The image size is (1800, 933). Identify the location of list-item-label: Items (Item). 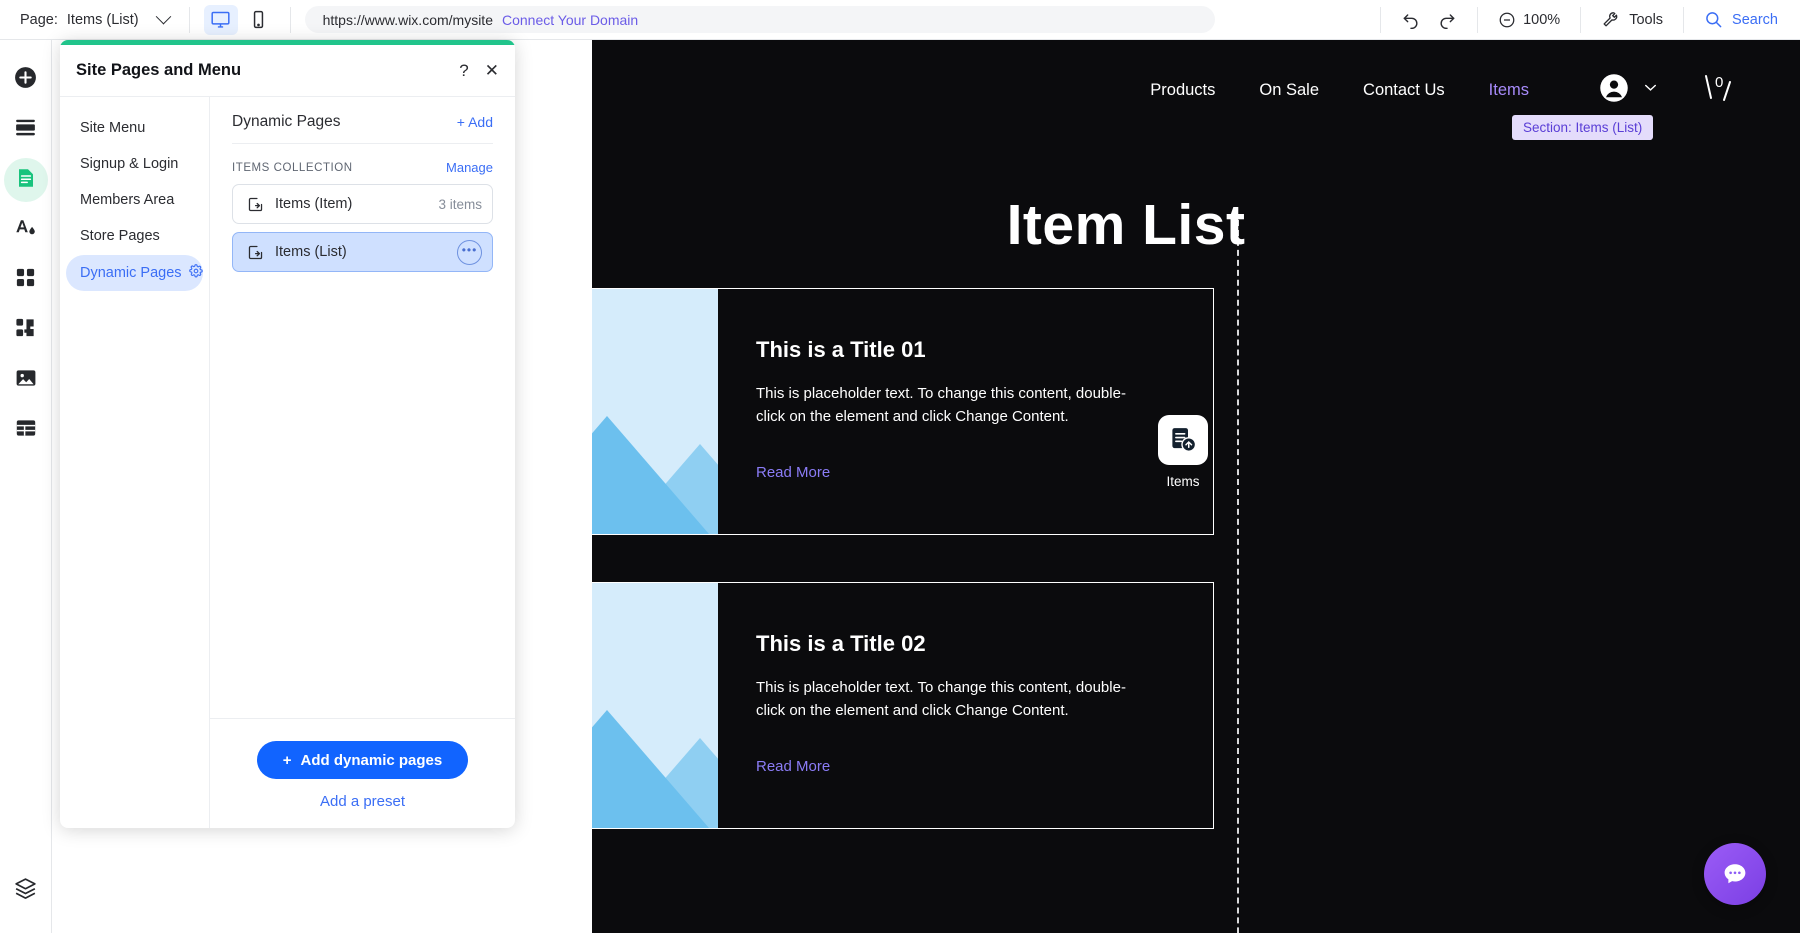
(314, 204).